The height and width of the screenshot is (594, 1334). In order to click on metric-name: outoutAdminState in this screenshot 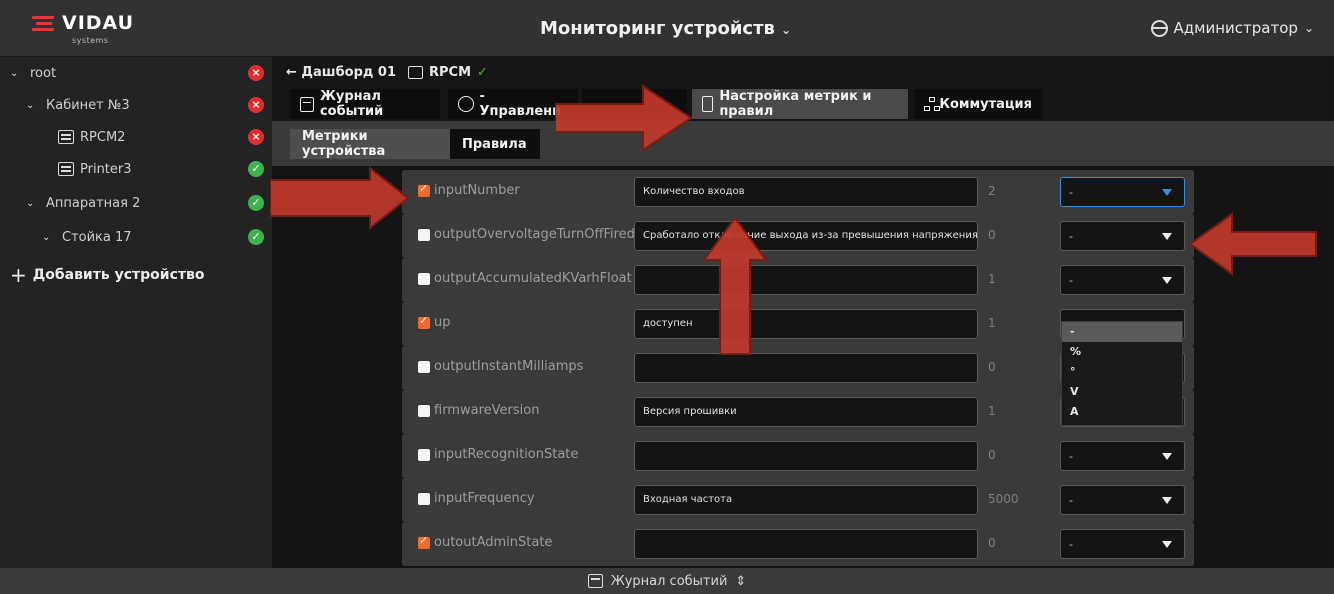, I will do `click(493, 542)`.